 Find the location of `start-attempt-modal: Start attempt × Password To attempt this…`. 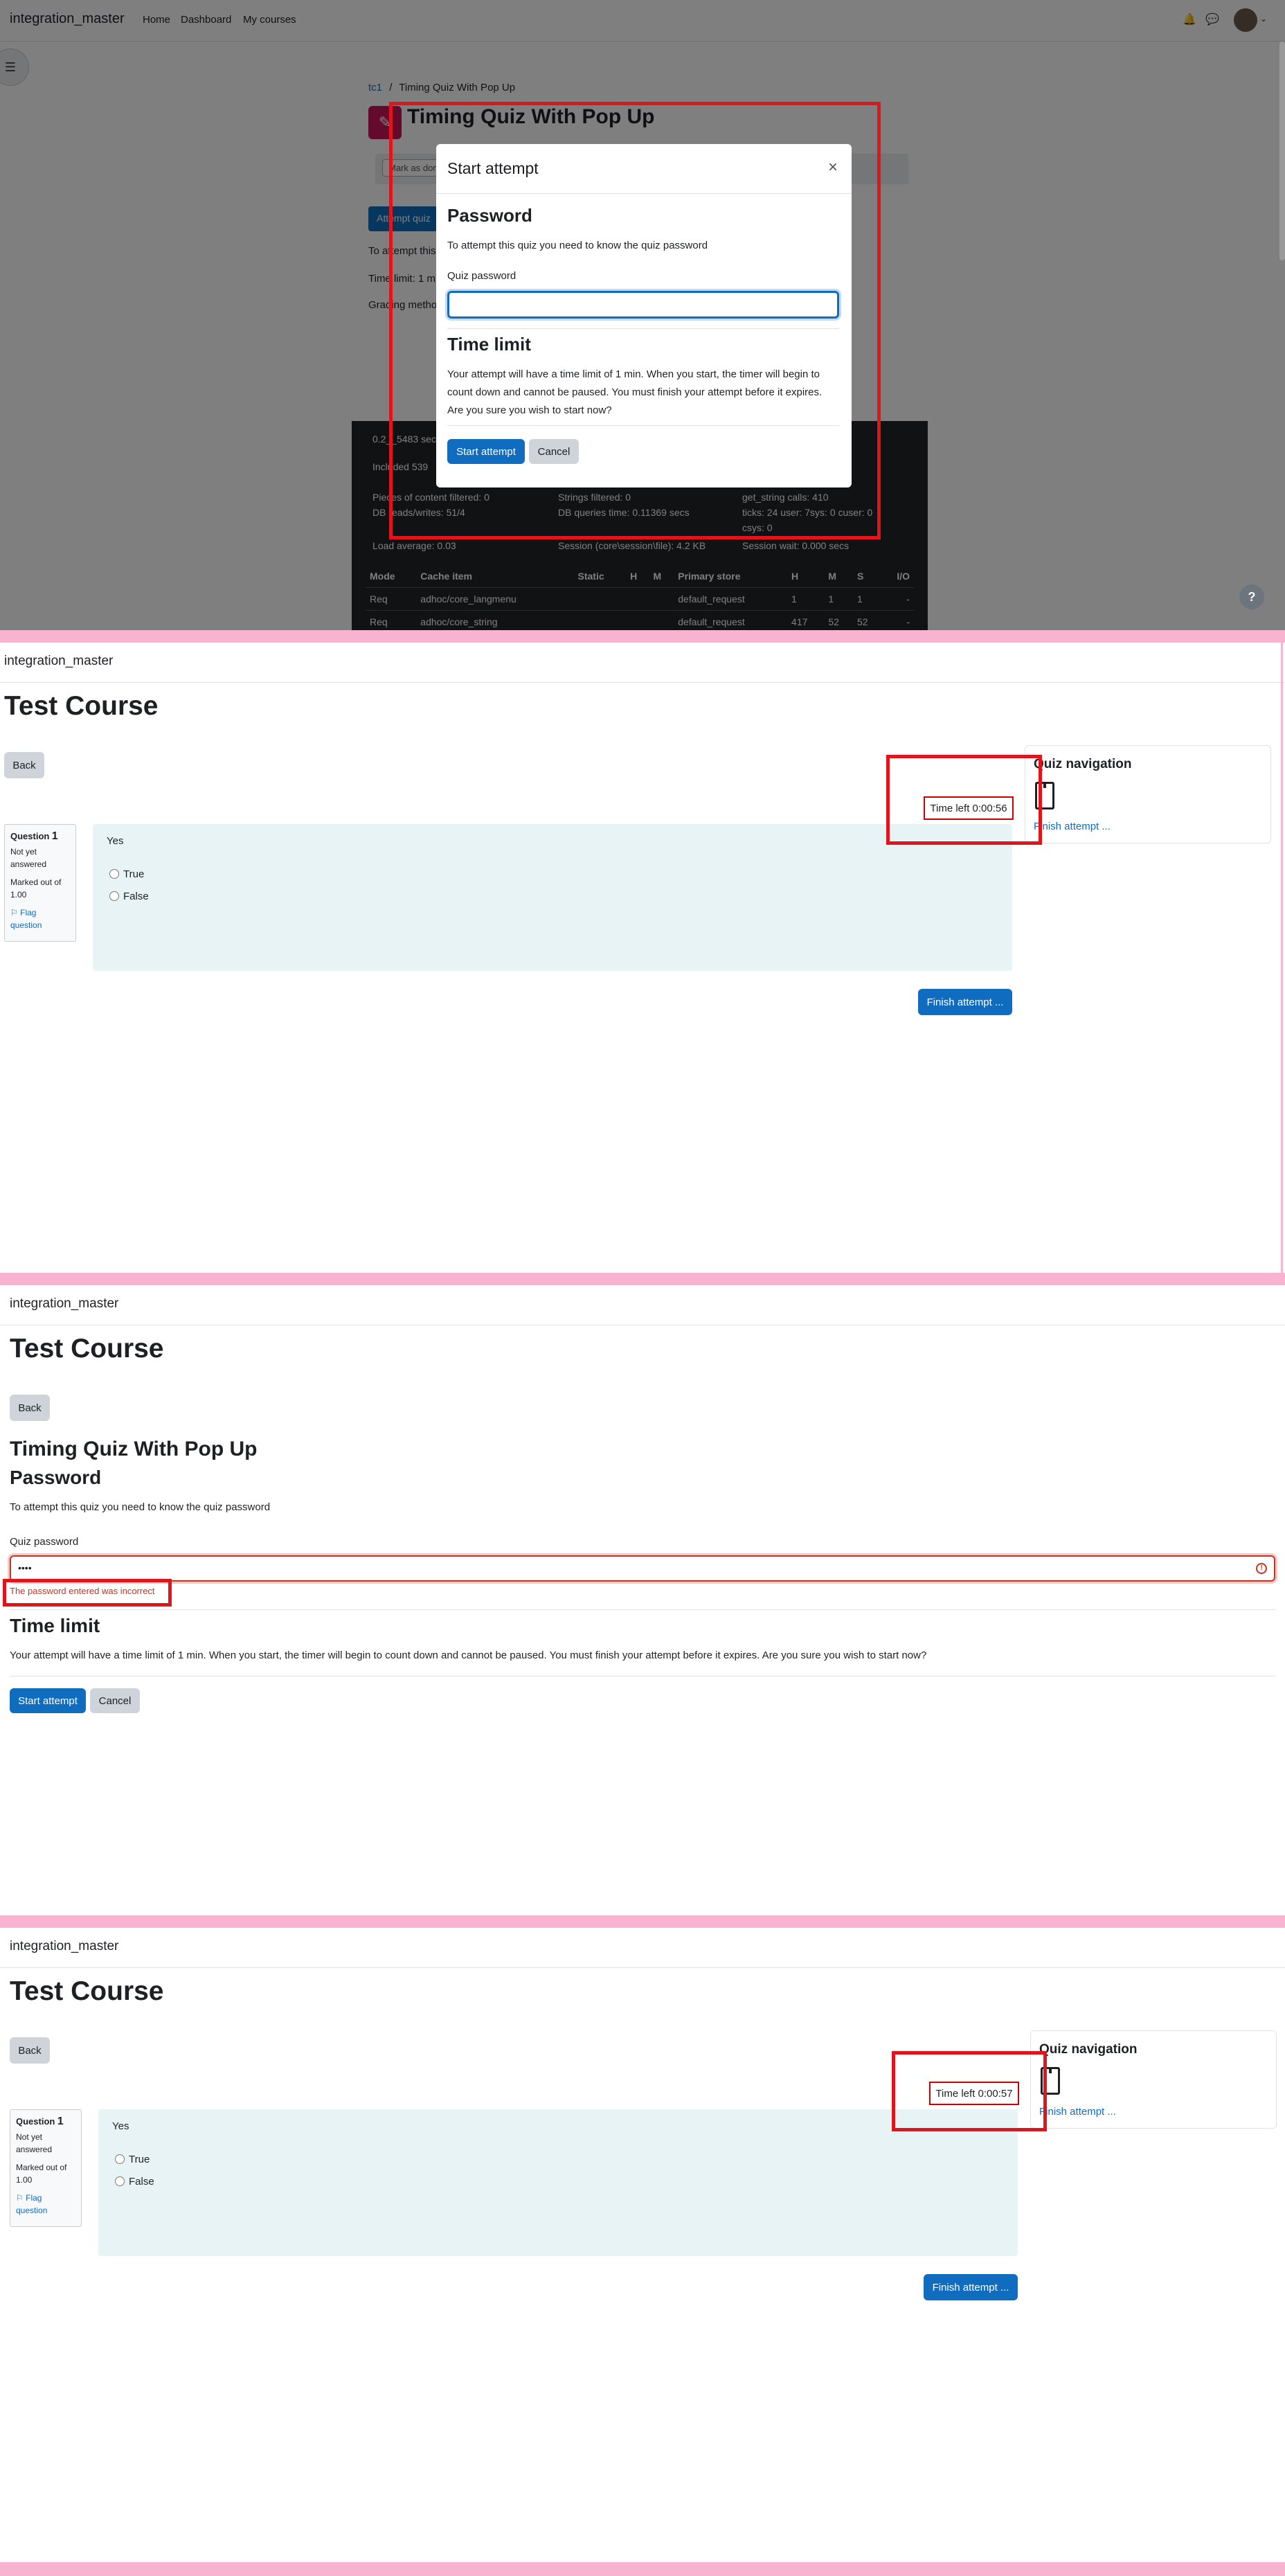

start-attempt-modal: Start attempt × Password To attempt this… is located at coordinates (644, 316).